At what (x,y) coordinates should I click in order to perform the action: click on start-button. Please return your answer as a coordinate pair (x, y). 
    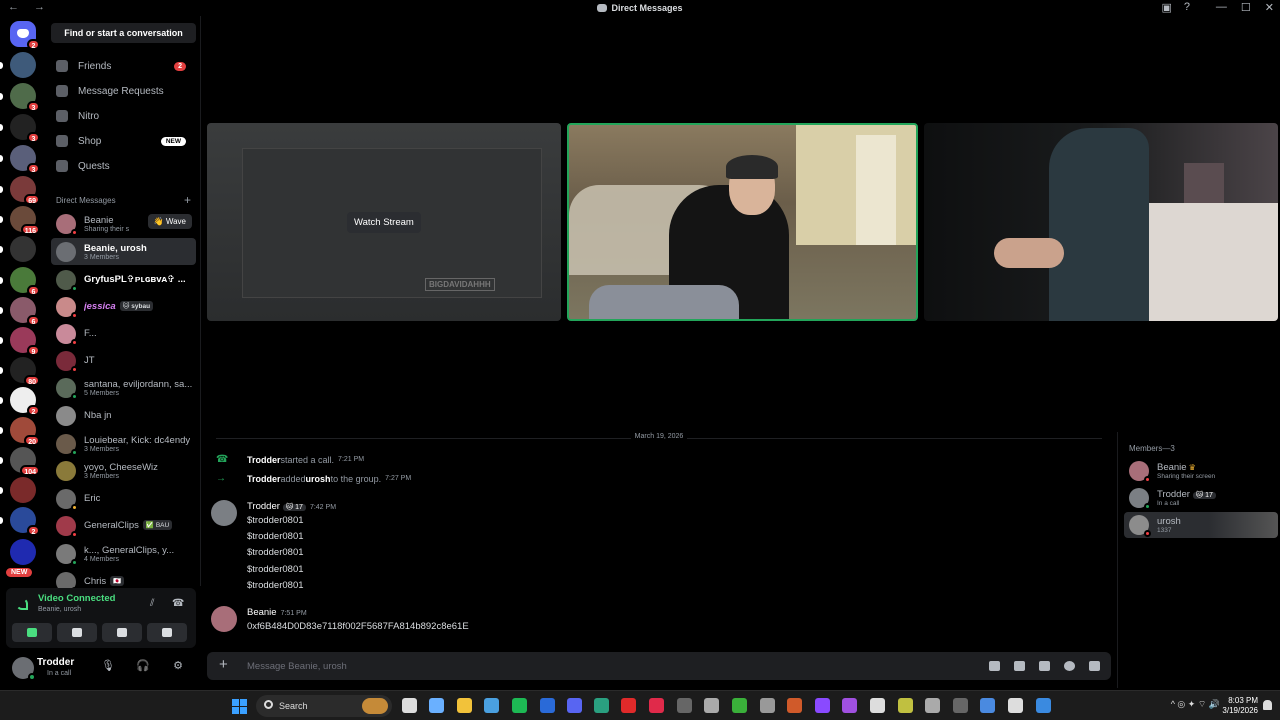
    Looking at the image, I should click on (239, 706).